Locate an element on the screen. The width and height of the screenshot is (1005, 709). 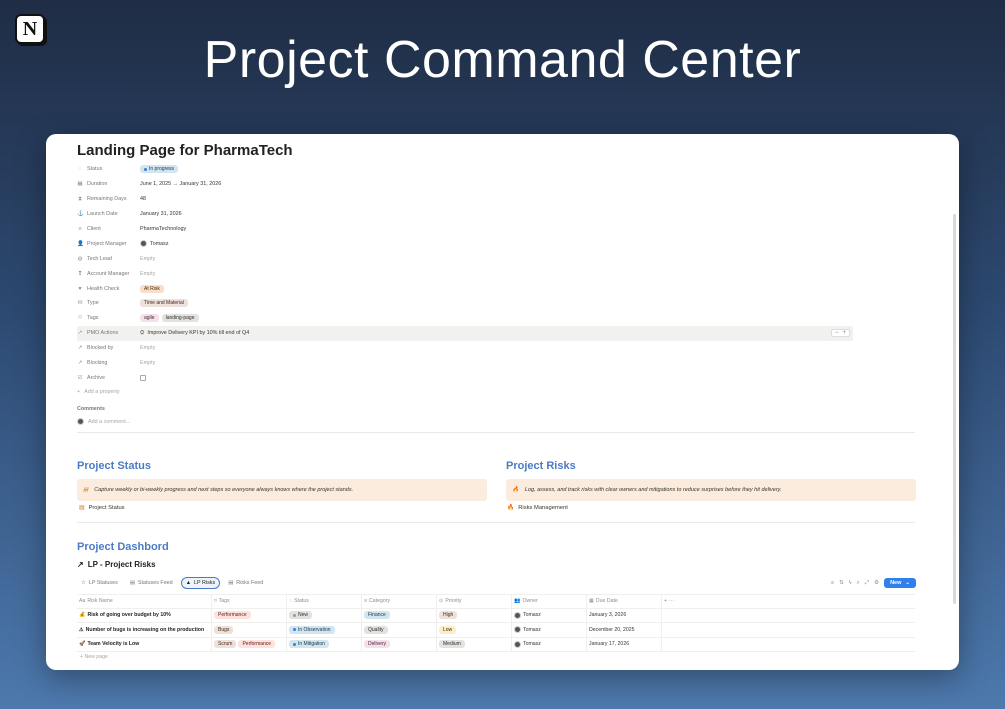
tag-pill: New is located at coordinates (301, 615).